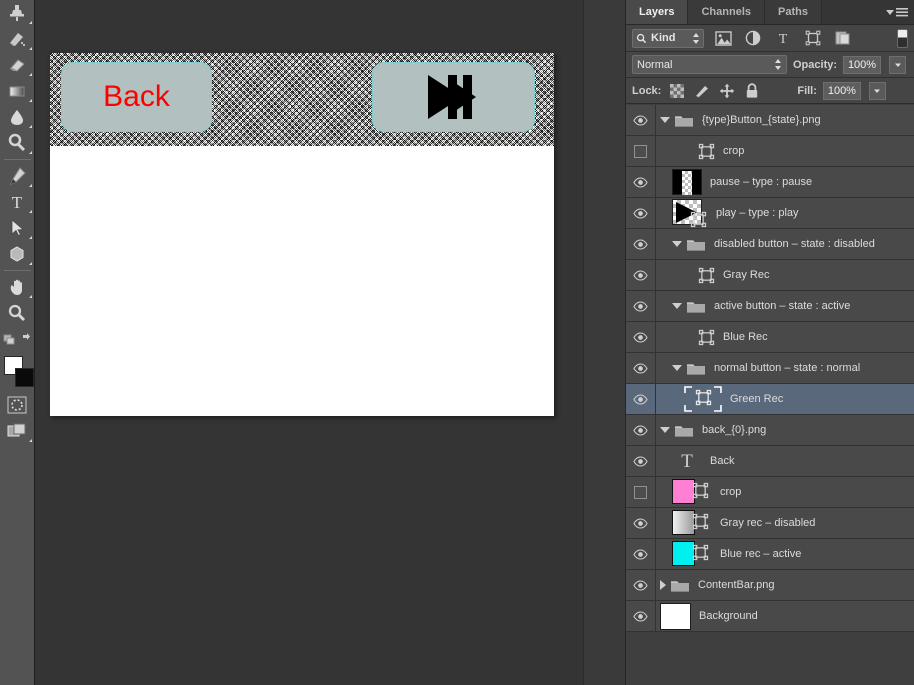  I want to click on layer-row: Blue rec – active, so click(770, 554).